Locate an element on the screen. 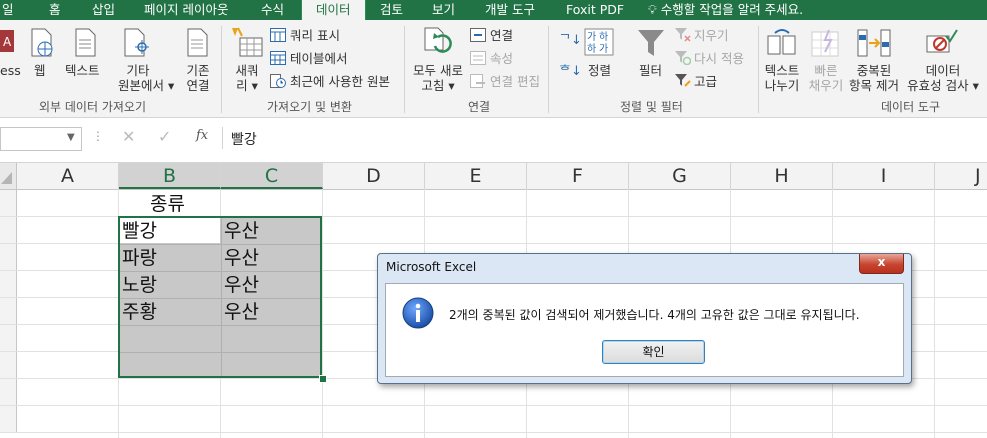 The width and height of the screenshot is (987, 438). refresh-all-icon is located at coordinates (438, 40).